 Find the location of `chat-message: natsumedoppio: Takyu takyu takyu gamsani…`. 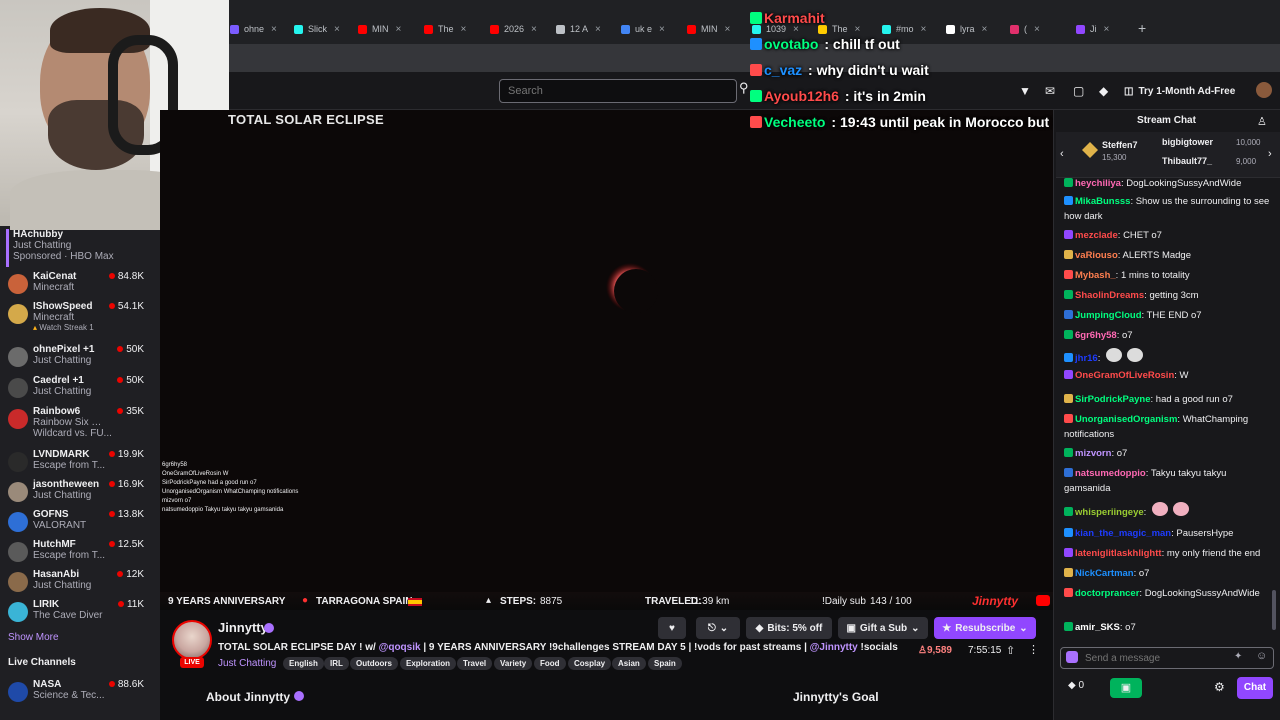

chat-message: natsumedoppio: Takyu takyu takyu gamsani… is located at coordinates (1168, 481).